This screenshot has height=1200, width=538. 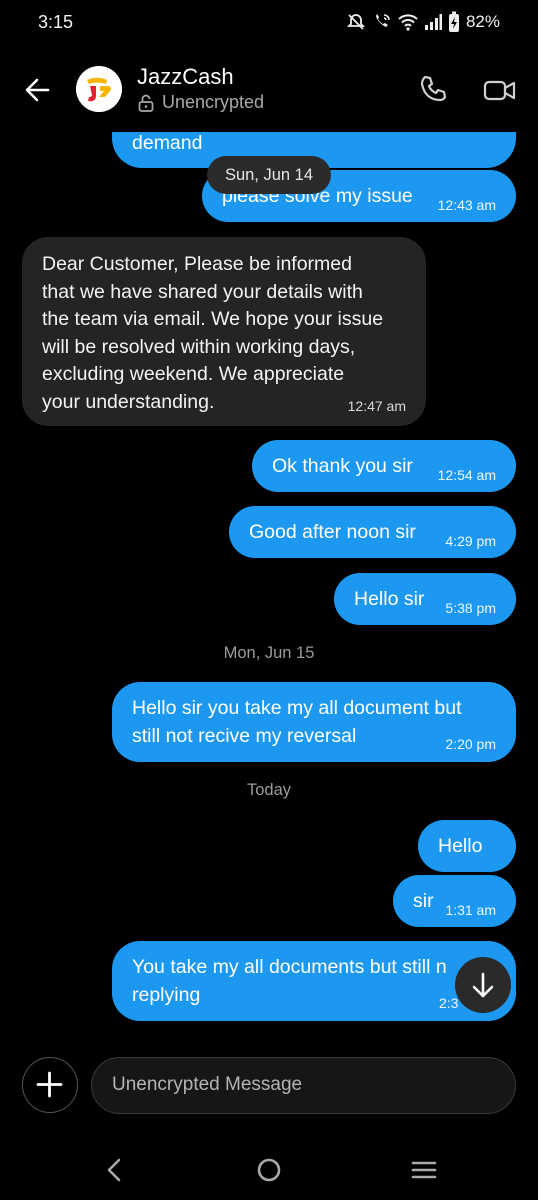 What do you see at coordinates (269, 790) in the screenshot?
I see `date-separator: Today` at bounding box center [269, 790].